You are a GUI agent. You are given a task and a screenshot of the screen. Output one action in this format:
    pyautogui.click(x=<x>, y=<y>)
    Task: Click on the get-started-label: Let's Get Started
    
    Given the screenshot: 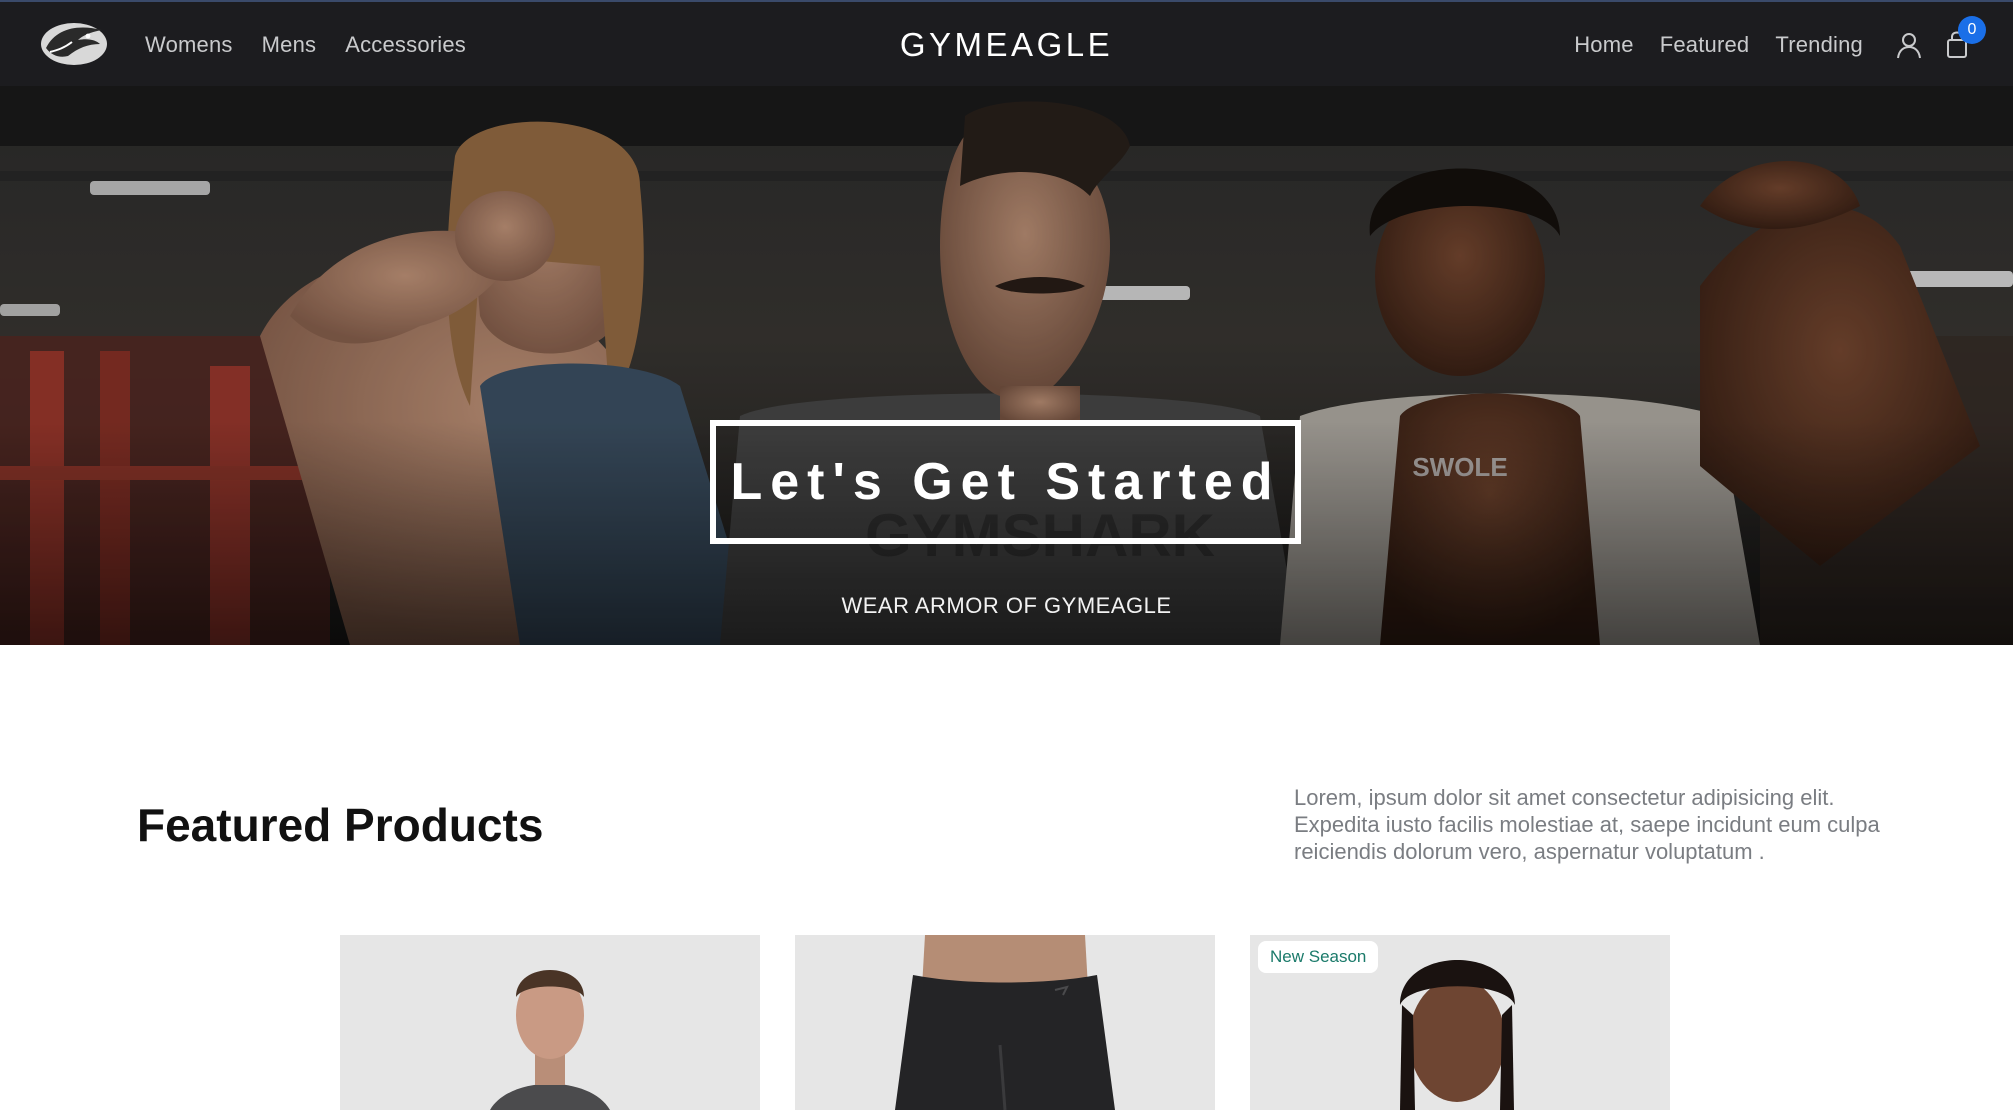 What is the action you would take?
    pyautogui.click(x=1005, y=482)
    